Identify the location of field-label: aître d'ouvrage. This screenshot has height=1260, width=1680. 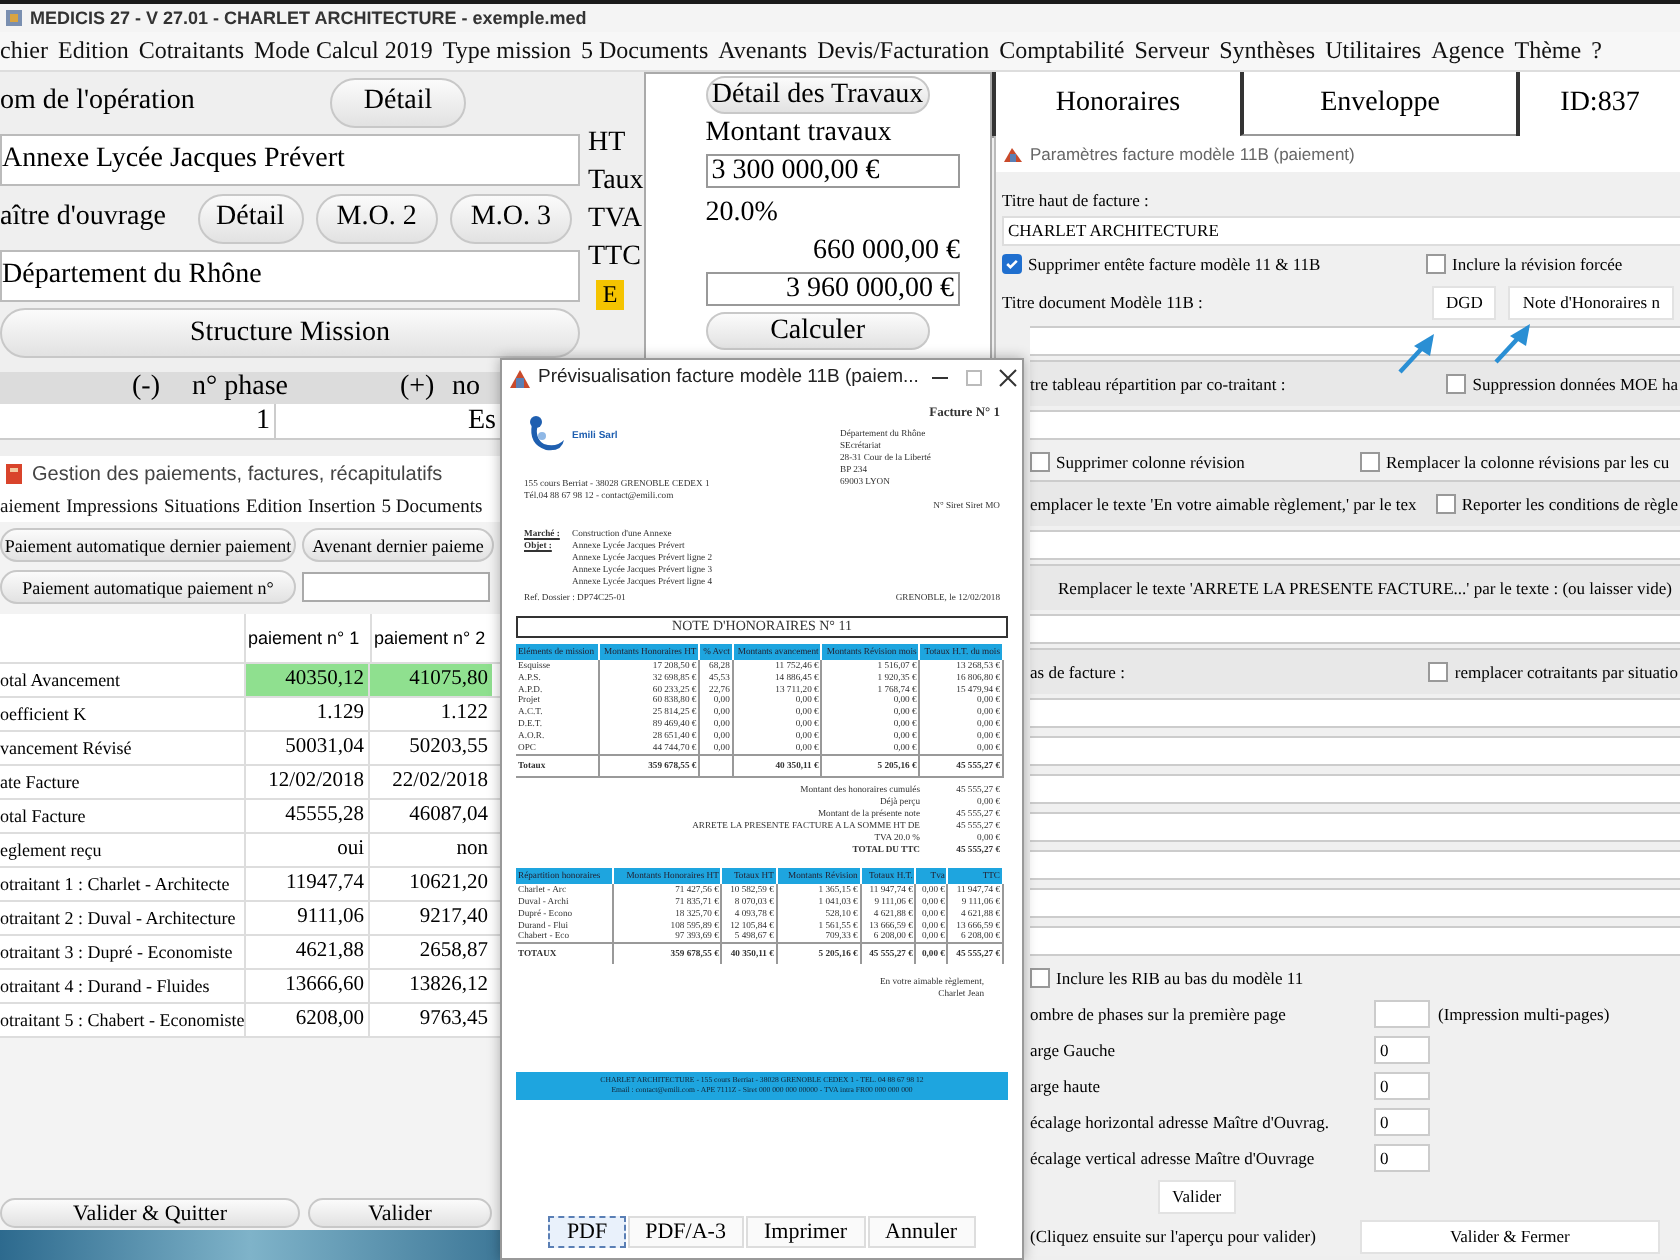
(84, 218).